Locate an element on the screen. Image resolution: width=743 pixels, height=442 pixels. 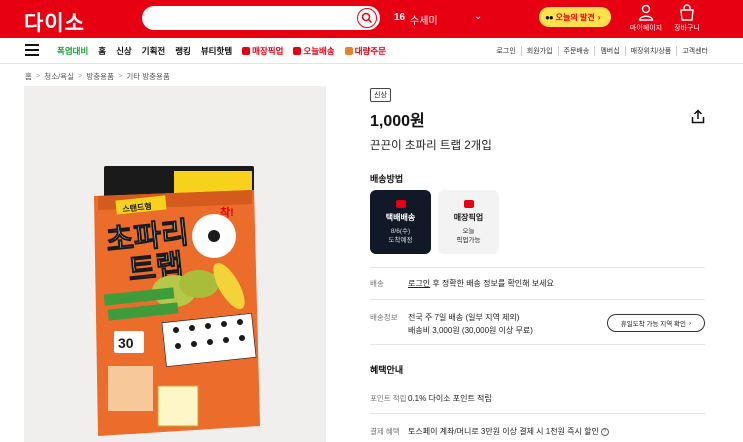
search-icon is located at coordinates (367, 18).